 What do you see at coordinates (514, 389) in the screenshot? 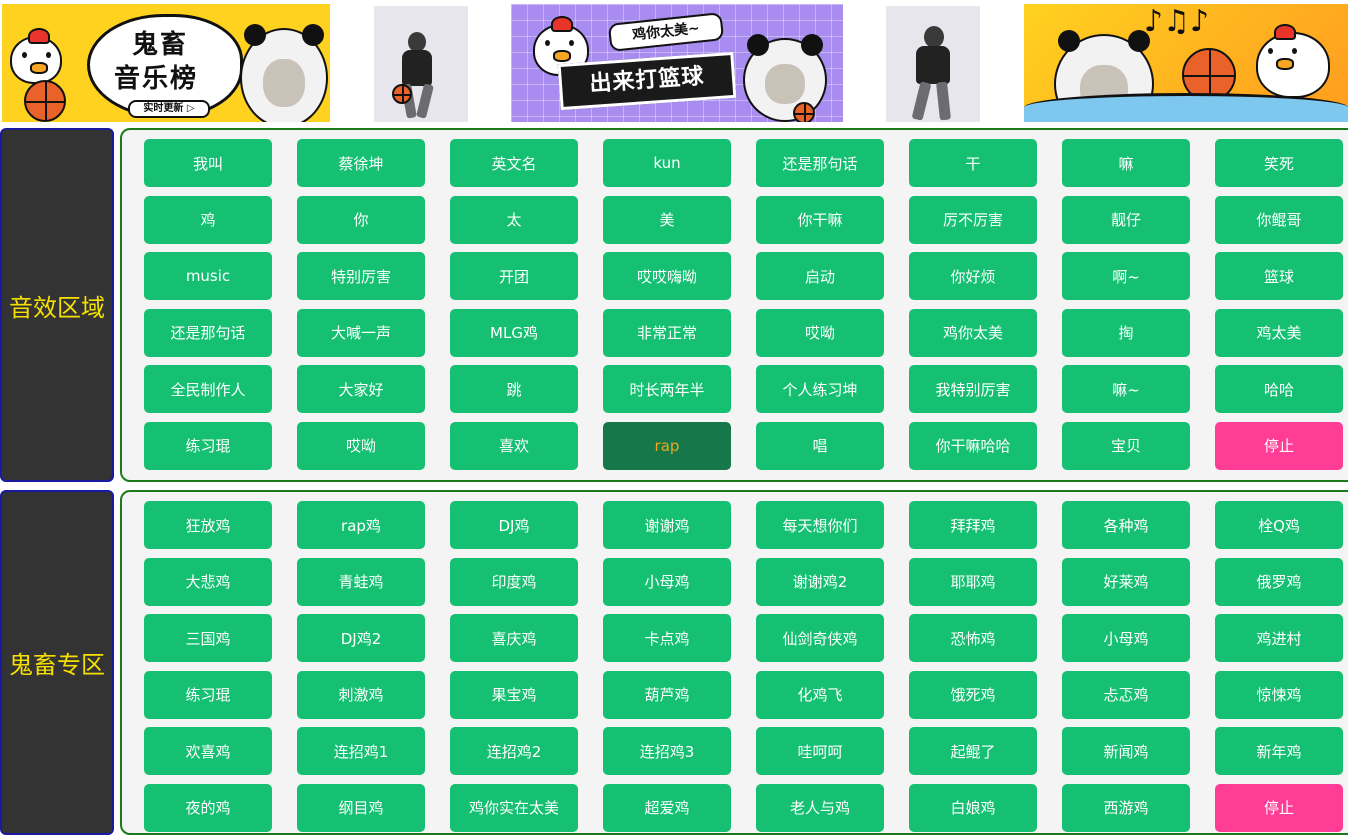
I see `sound-button: 跳` at bounding box center [514, 389].